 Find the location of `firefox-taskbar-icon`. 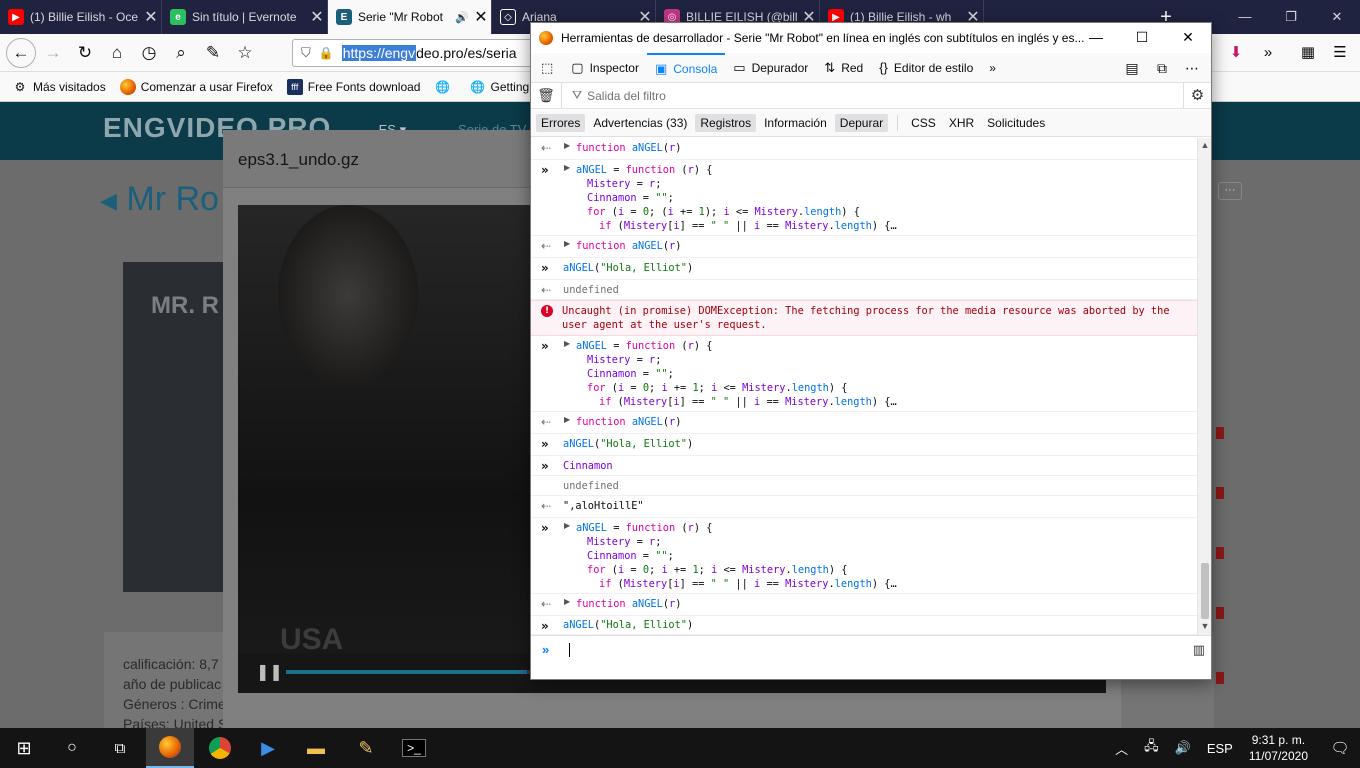

firefox-taskbar-icon is located at coordinates (170, 748).